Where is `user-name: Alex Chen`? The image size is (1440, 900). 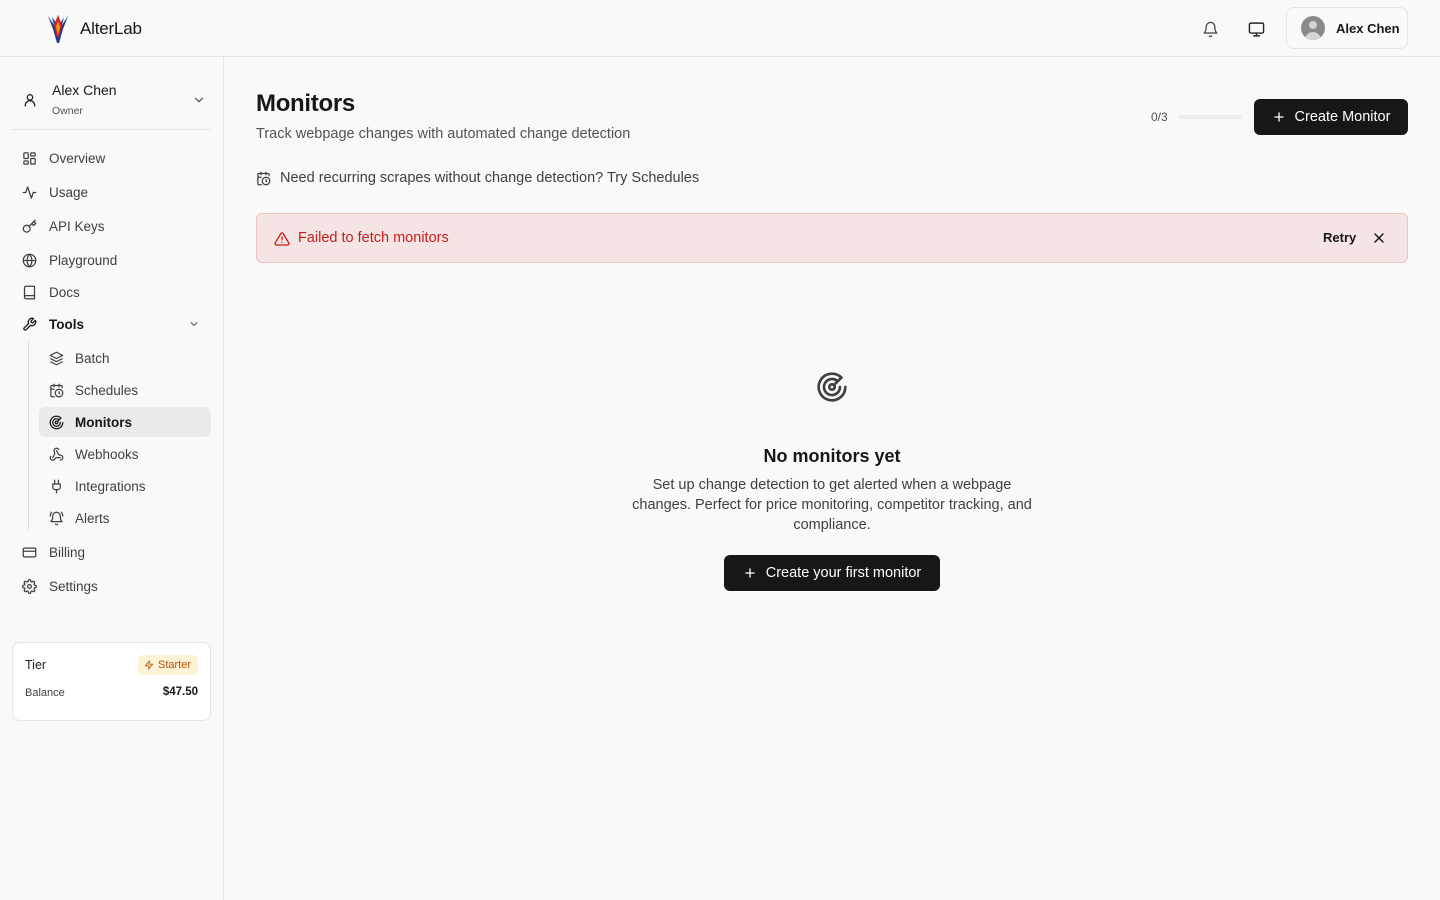
user-name: Alex Chen is located at coordinates (1368, 28).